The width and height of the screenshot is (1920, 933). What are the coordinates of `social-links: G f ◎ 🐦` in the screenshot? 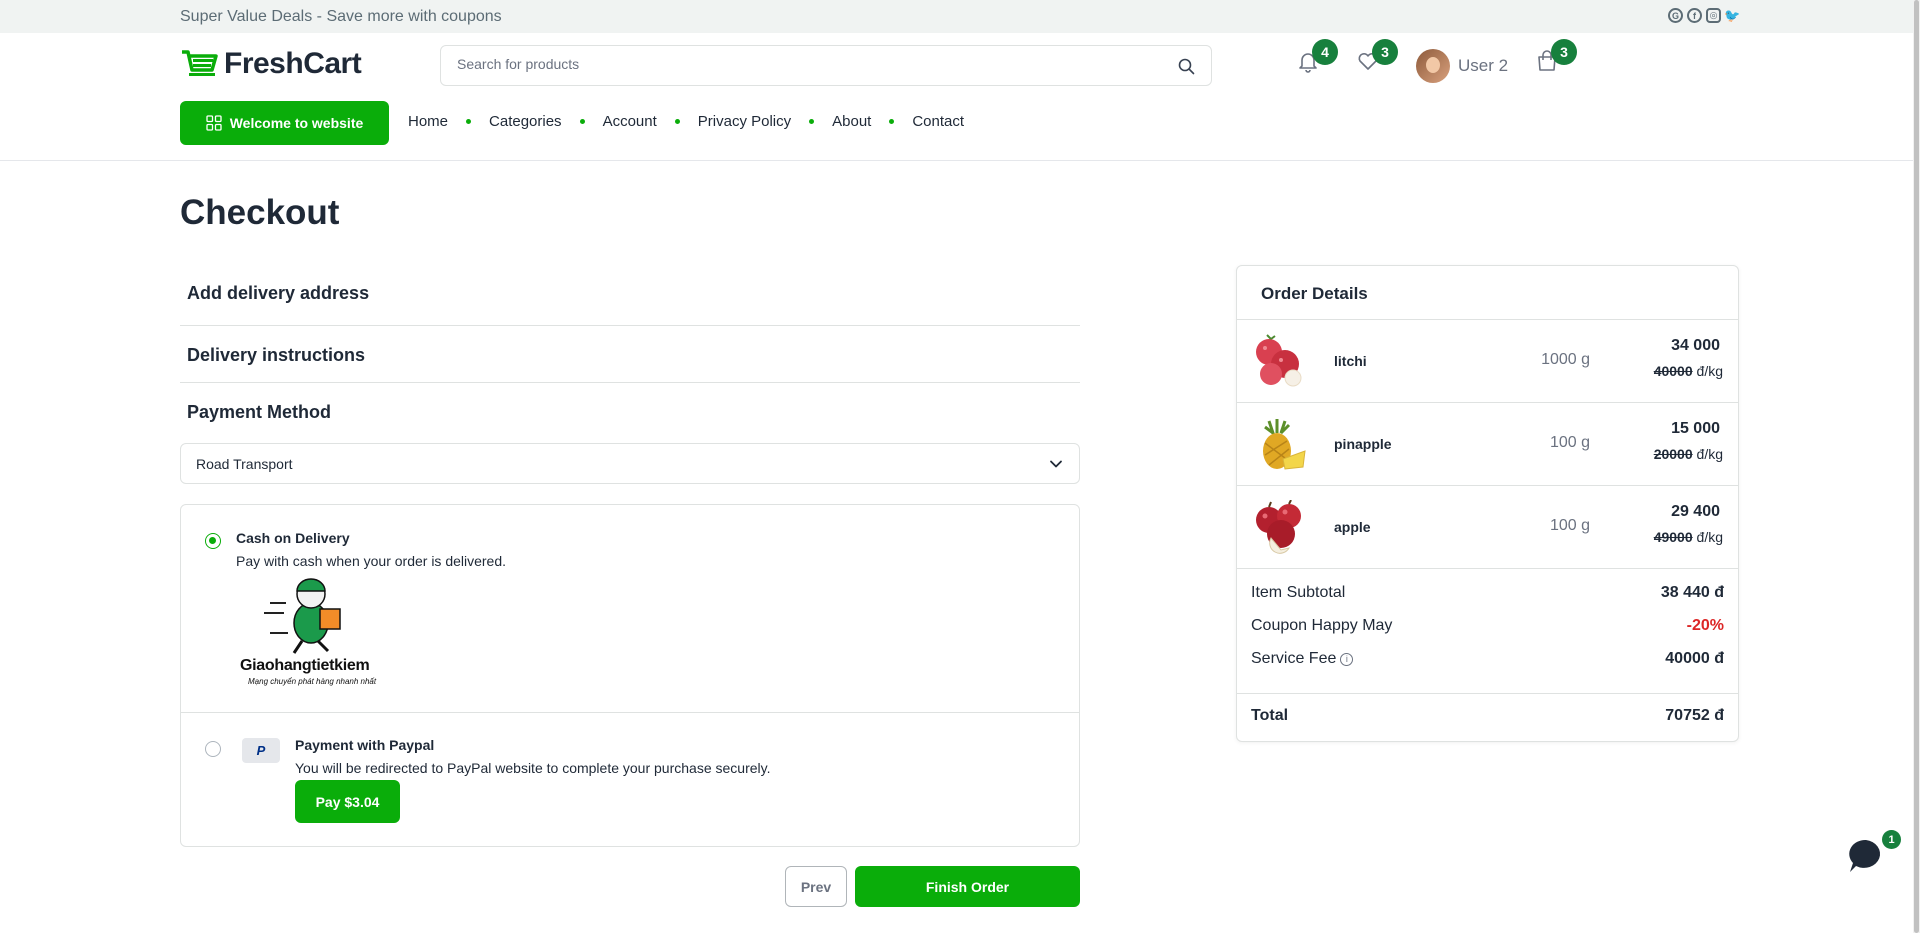 It's located at (1704, 15).